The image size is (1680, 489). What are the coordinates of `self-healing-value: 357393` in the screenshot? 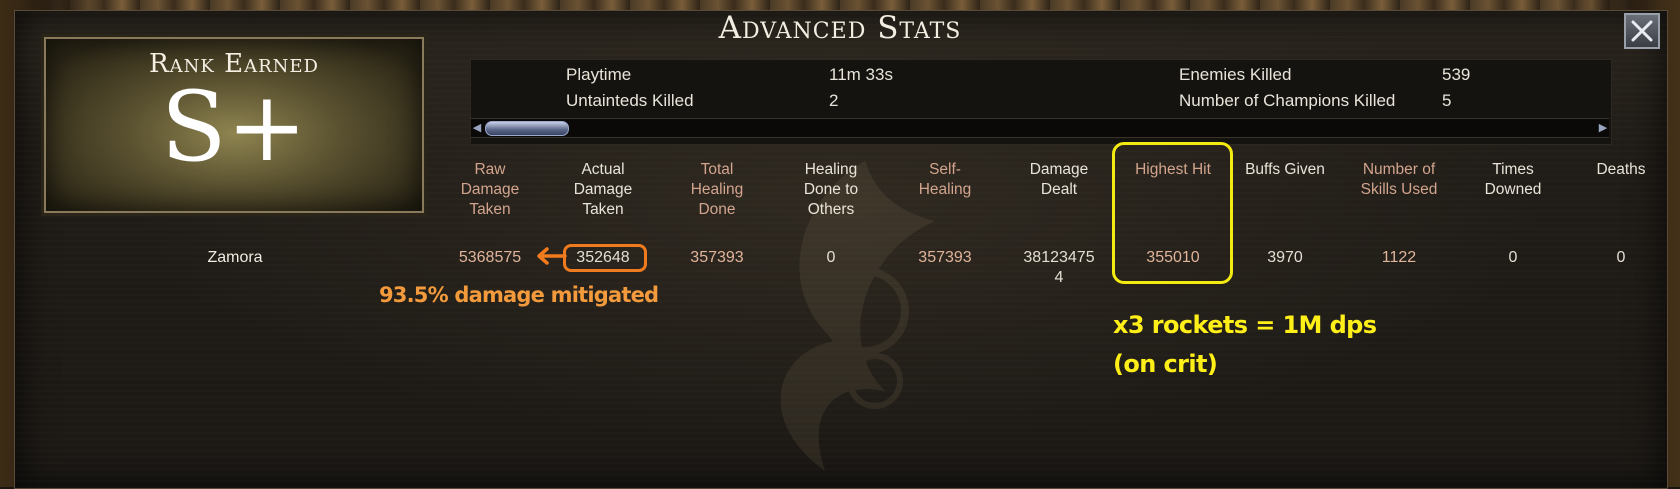 It's located at (945, 257).